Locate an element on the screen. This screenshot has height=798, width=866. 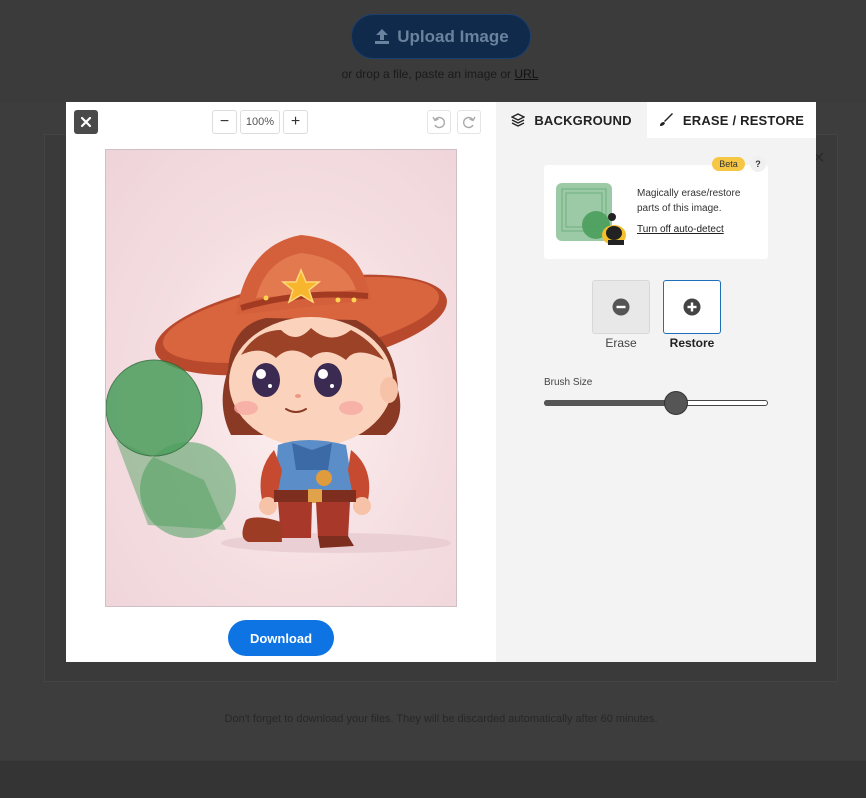
layers-icon is located at coordinates (518, 120).